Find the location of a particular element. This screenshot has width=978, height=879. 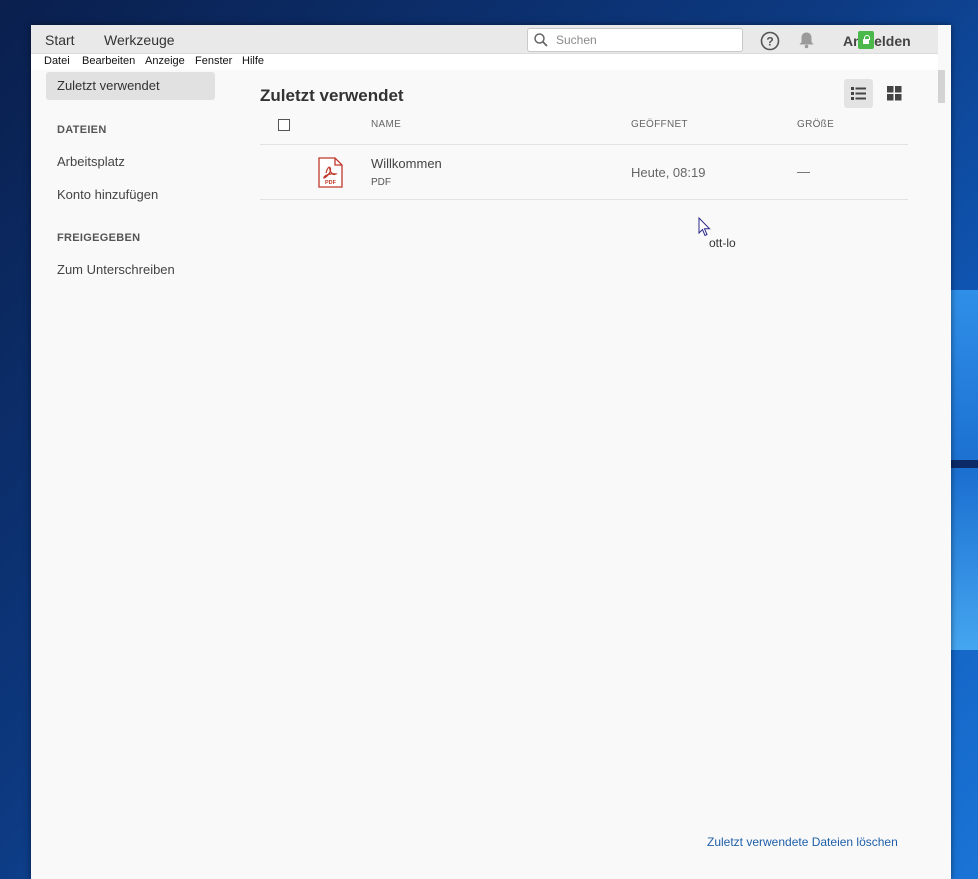

menu-window: Fenster is located at coordinates (213, 61).